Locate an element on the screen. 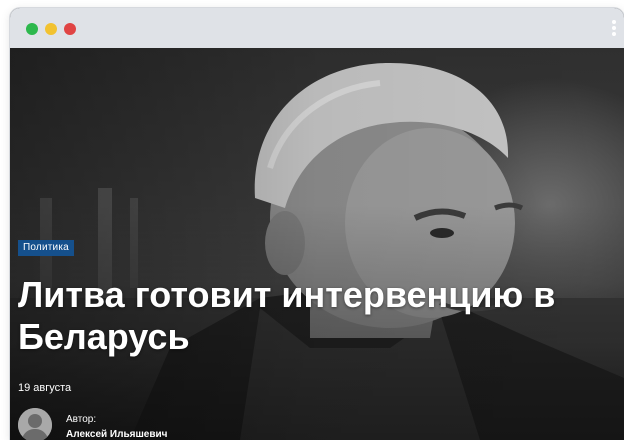 Image resolution: width=624 pixels, height=440 pixels. author-label: Автор: is located at coordinates (81, 419).